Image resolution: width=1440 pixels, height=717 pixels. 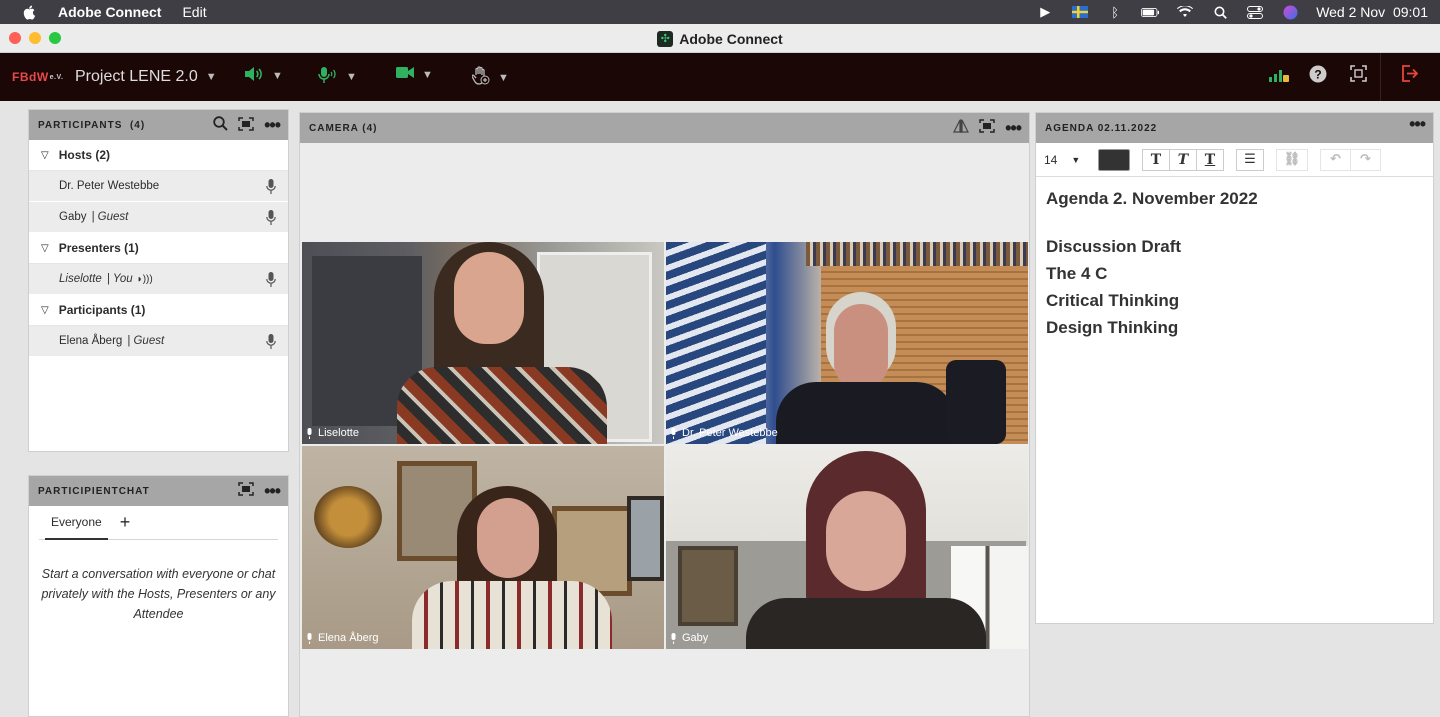 I want to click on participant-row: Dr. Peter Westebbe, so click(x=158, y=186).